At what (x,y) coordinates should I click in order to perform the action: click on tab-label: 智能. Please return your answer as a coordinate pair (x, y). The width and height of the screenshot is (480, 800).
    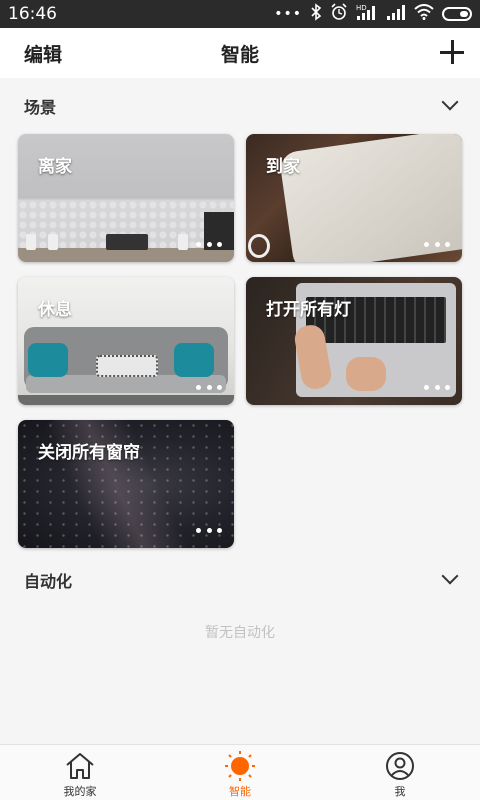
    Looking at the image, I should click on (240, 791).